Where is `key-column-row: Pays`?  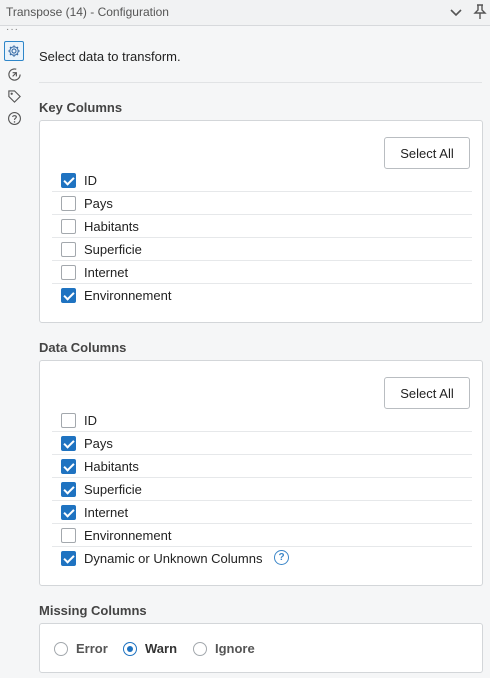 key-column-row: Pays is located at coordinates (262, 203).